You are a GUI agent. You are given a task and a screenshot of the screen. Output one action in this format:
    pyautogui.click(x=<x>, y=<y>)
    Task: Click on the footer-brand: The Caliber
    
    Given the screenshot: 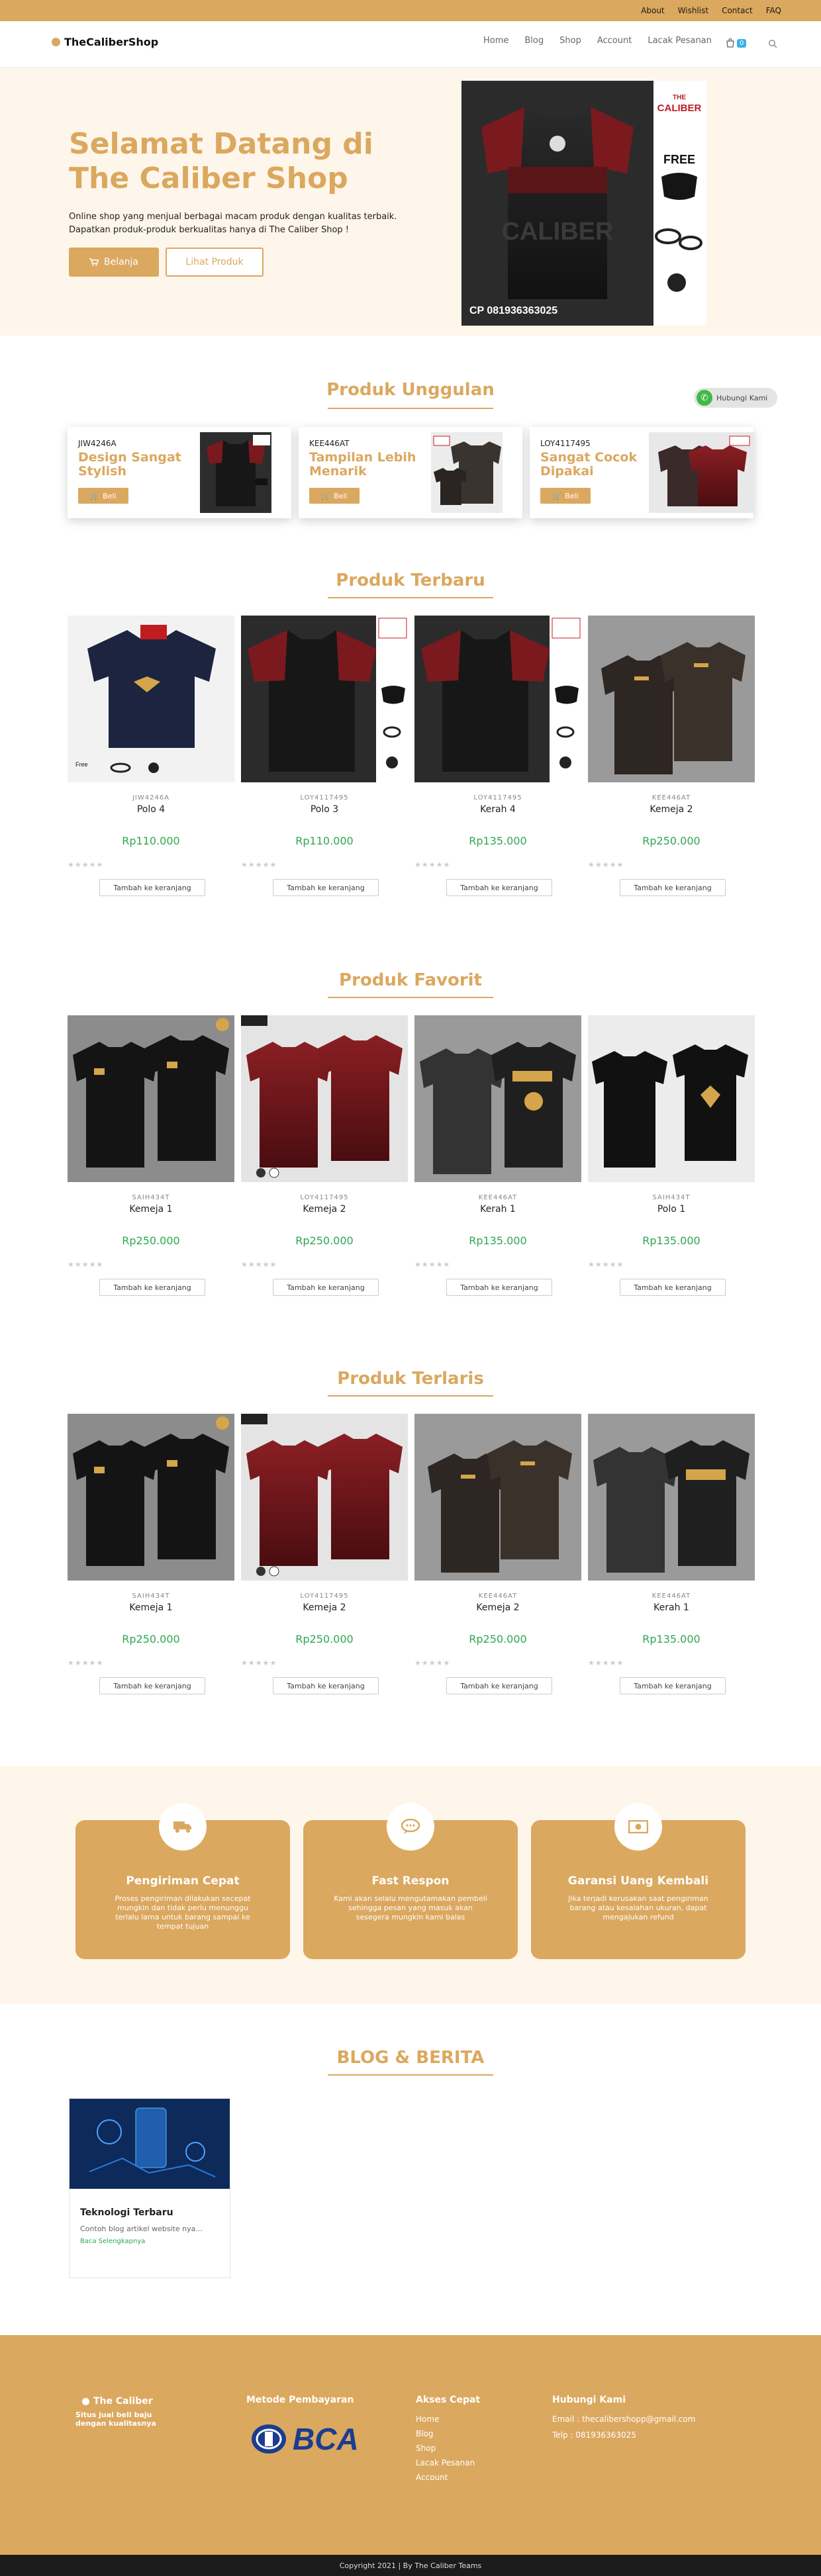 What is the action you would take?
    pyautogui.click(x=117, y=2401)
    